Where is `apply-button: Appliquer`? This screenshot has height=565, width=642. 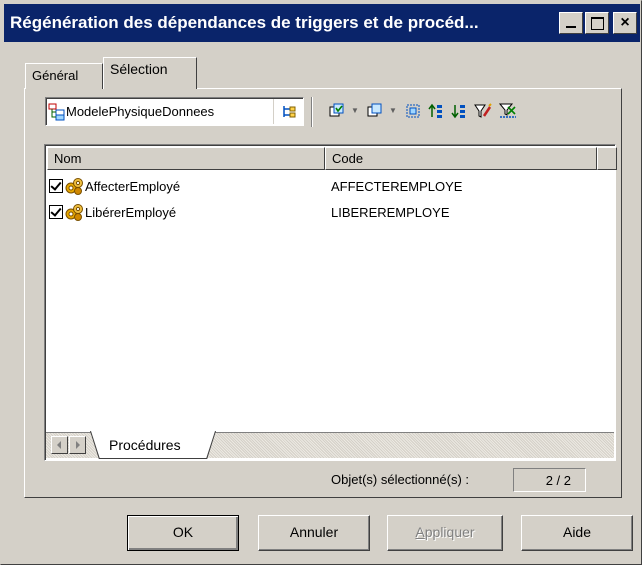
apply-button: Appliquer is located at coordinates (445, 533).